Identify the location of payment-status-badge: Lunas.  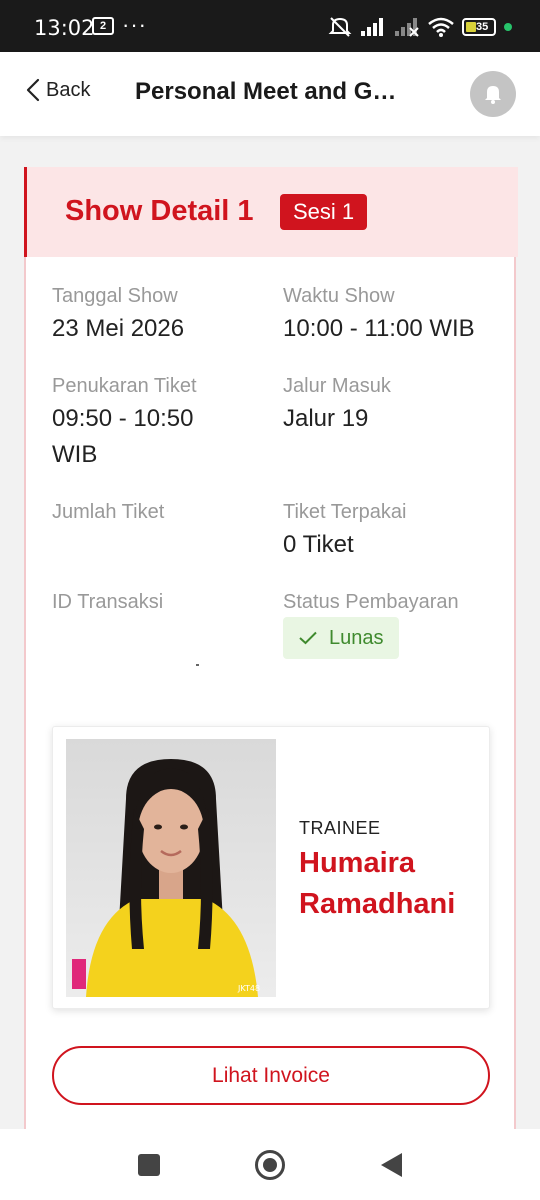
(341, 638).